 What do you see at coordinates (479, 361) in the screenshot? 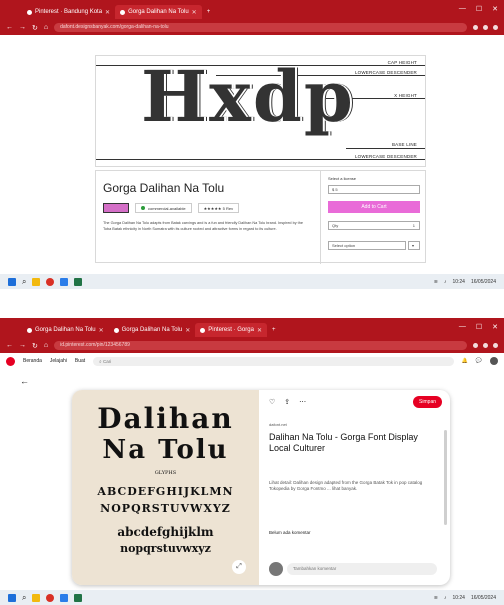
I see `messages-icon: 💬` at bounding box center [479, 361].